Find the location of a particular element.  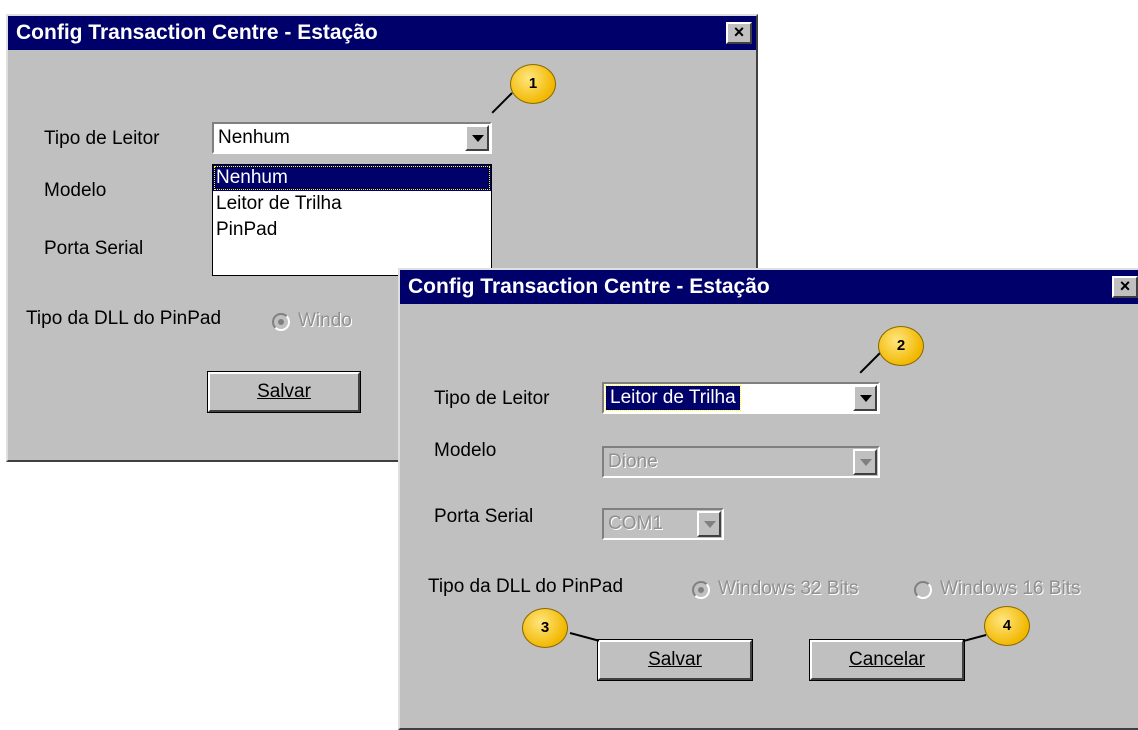

tipo-leitor-value: Nenhum is located at coordinates (254, 137).